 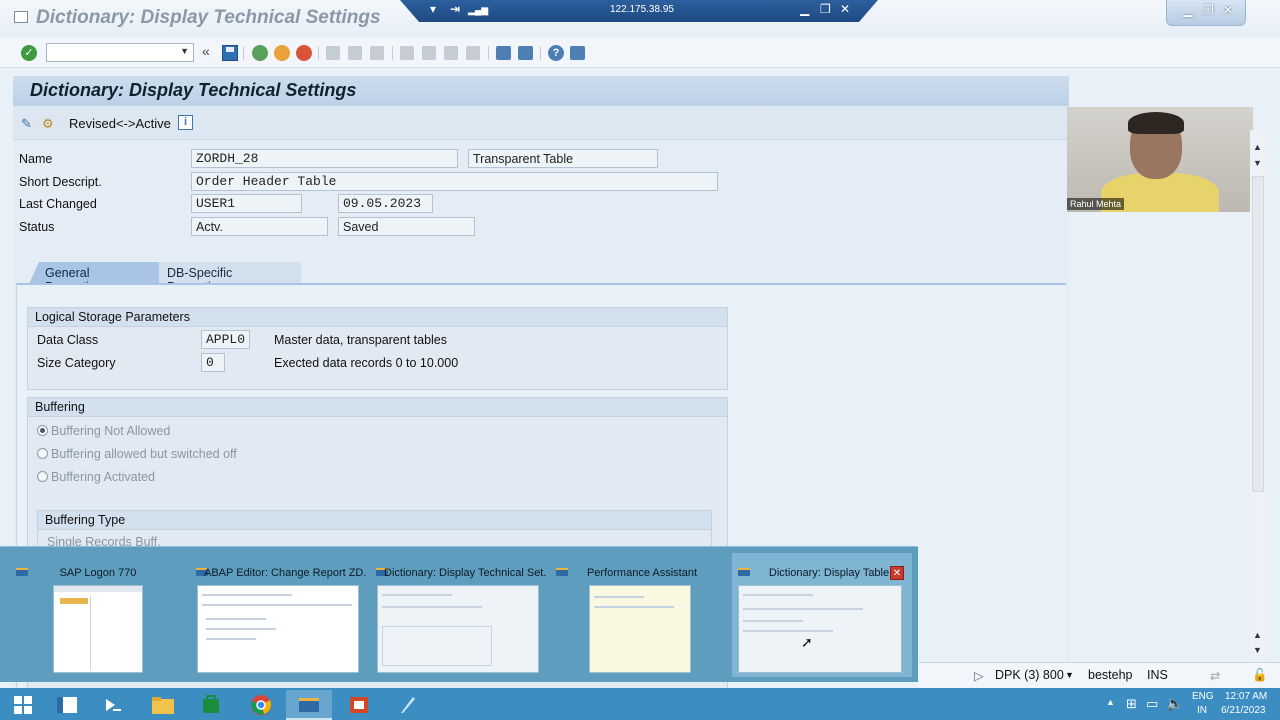 What do you see at coordinates (1029, 675) in the screenshot?
I see `system-info: DPK (3) 800` at bounding box center [1029, 675].